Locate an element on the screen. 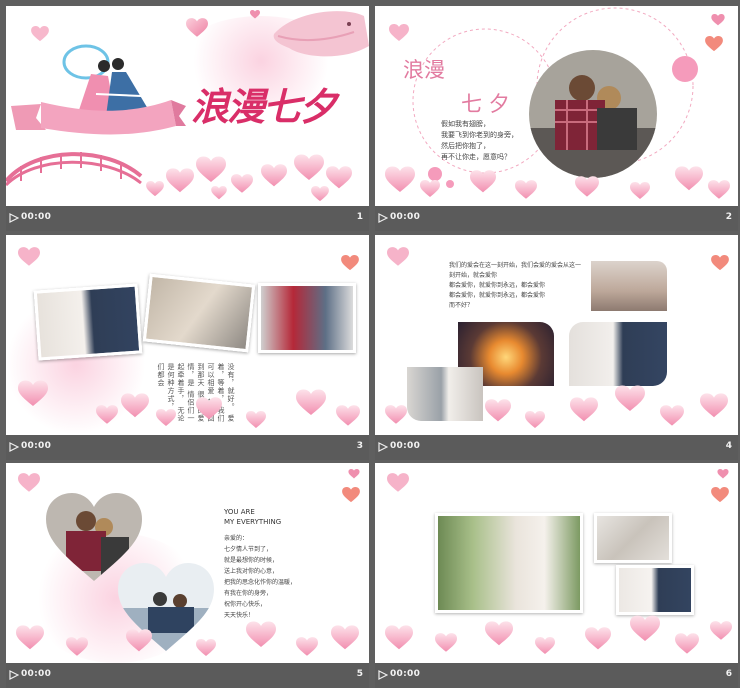  slide-2-status-bar: 00:00 2 is located at coordinates (556, 218).